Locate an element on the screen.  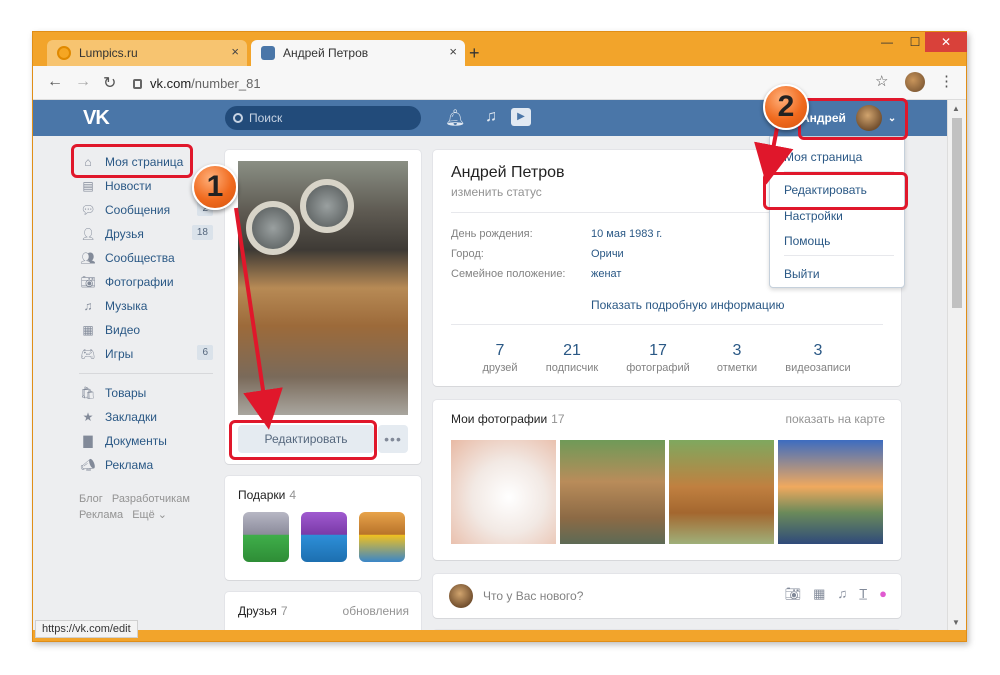
sidebar-item-games: 🎮︎ Игры 6 is located at coordinates (146, 354).